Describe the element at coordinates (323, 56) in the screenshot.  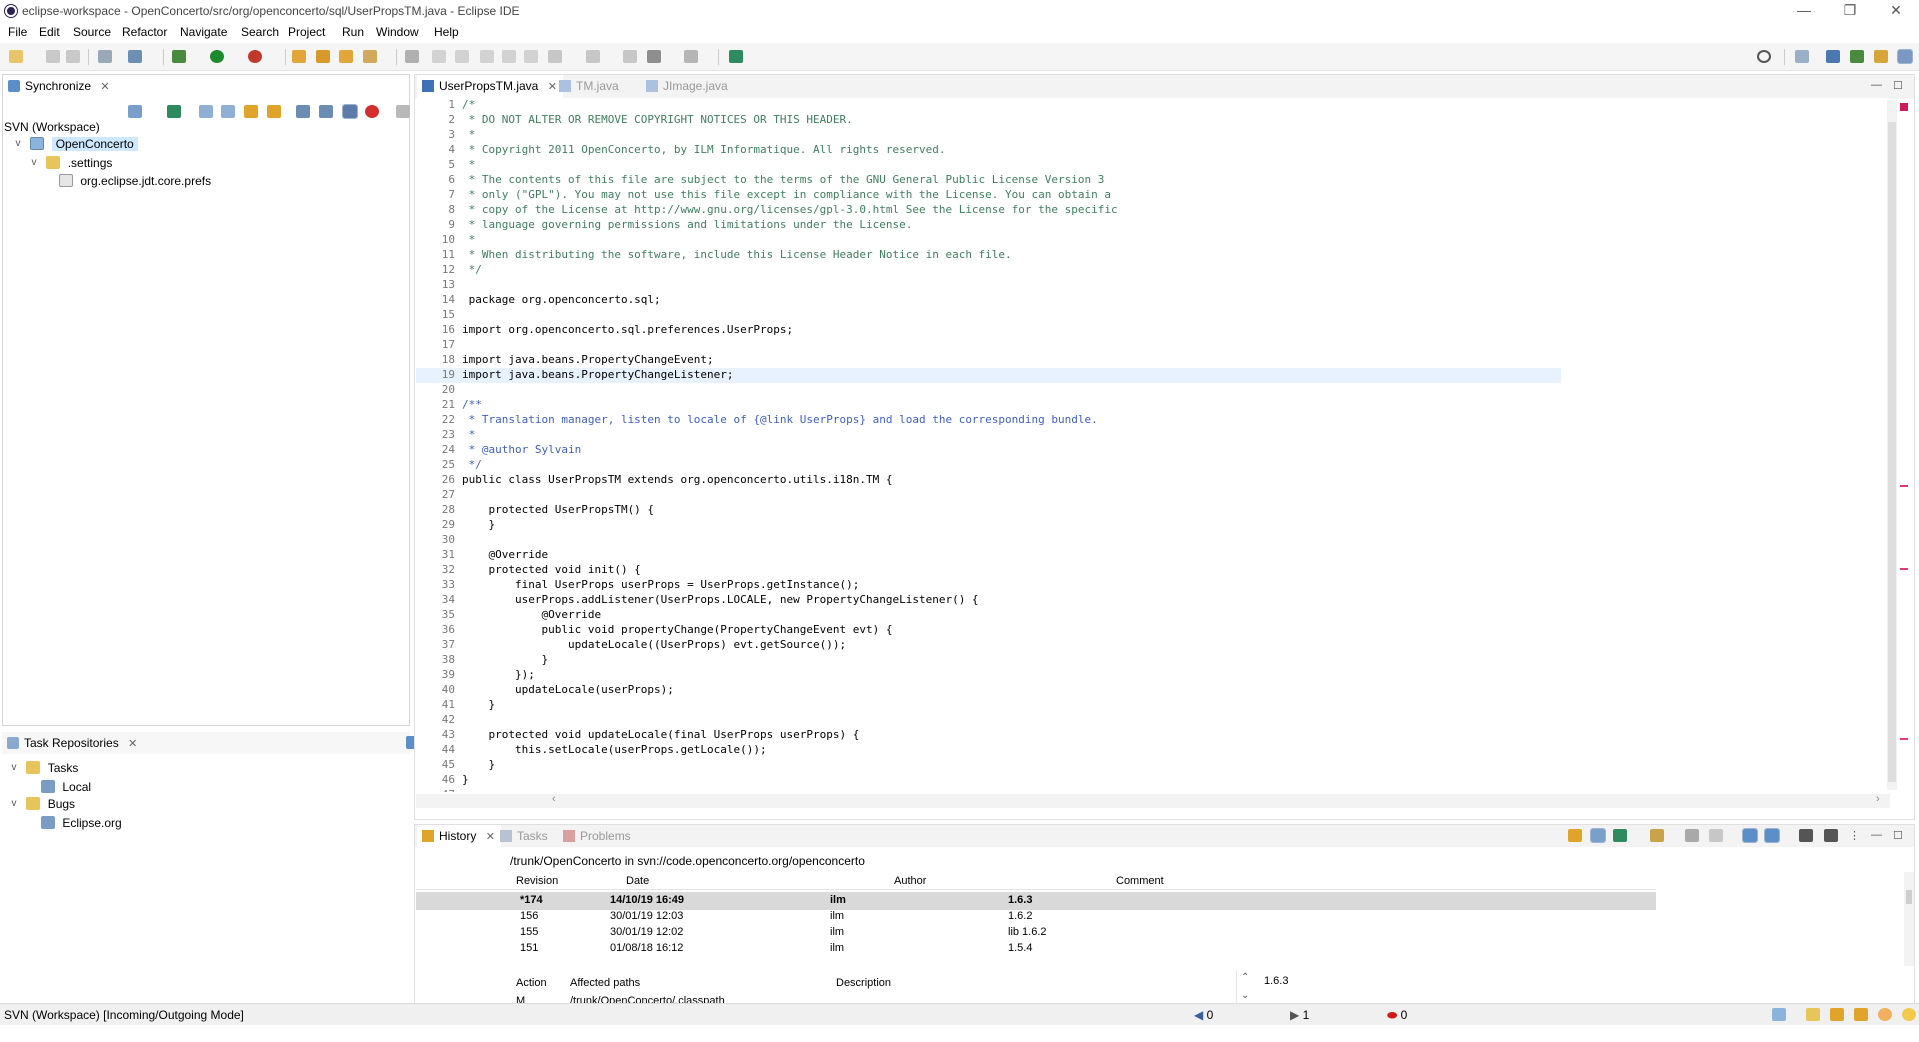
I see `new-package-icon` at that location.